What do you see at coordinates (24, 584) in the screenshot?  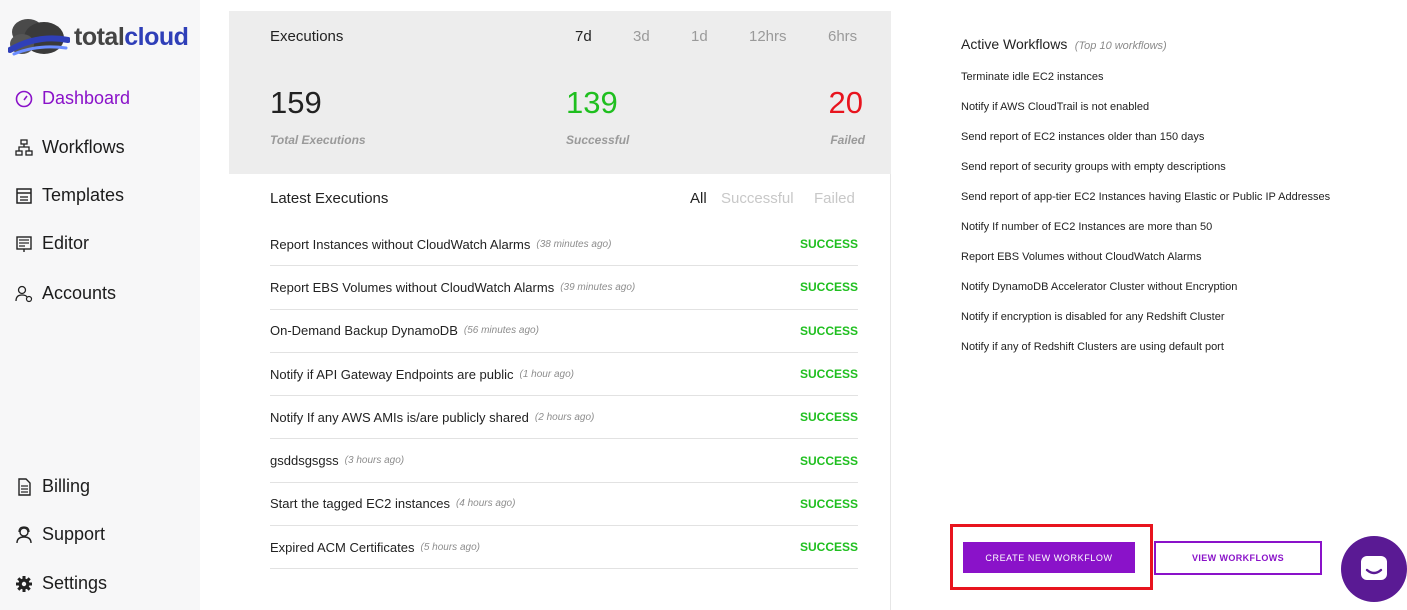 I see `gear-icon` at bounding box center [24, 584].